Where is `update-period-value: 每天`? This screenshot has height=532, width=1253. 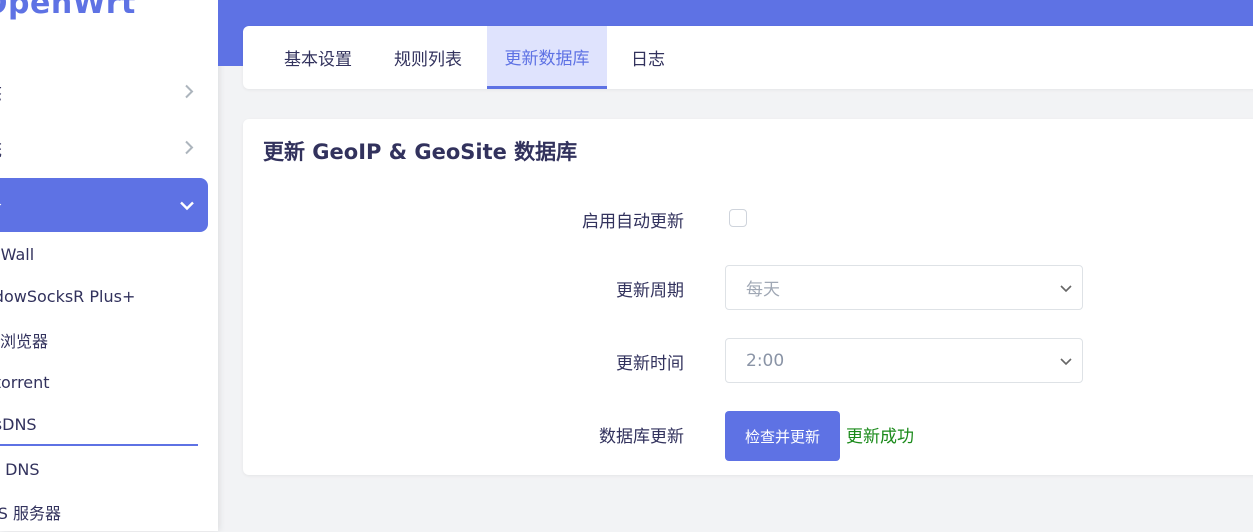 update-period-value: 每天 is located at coordinates (763, 290).